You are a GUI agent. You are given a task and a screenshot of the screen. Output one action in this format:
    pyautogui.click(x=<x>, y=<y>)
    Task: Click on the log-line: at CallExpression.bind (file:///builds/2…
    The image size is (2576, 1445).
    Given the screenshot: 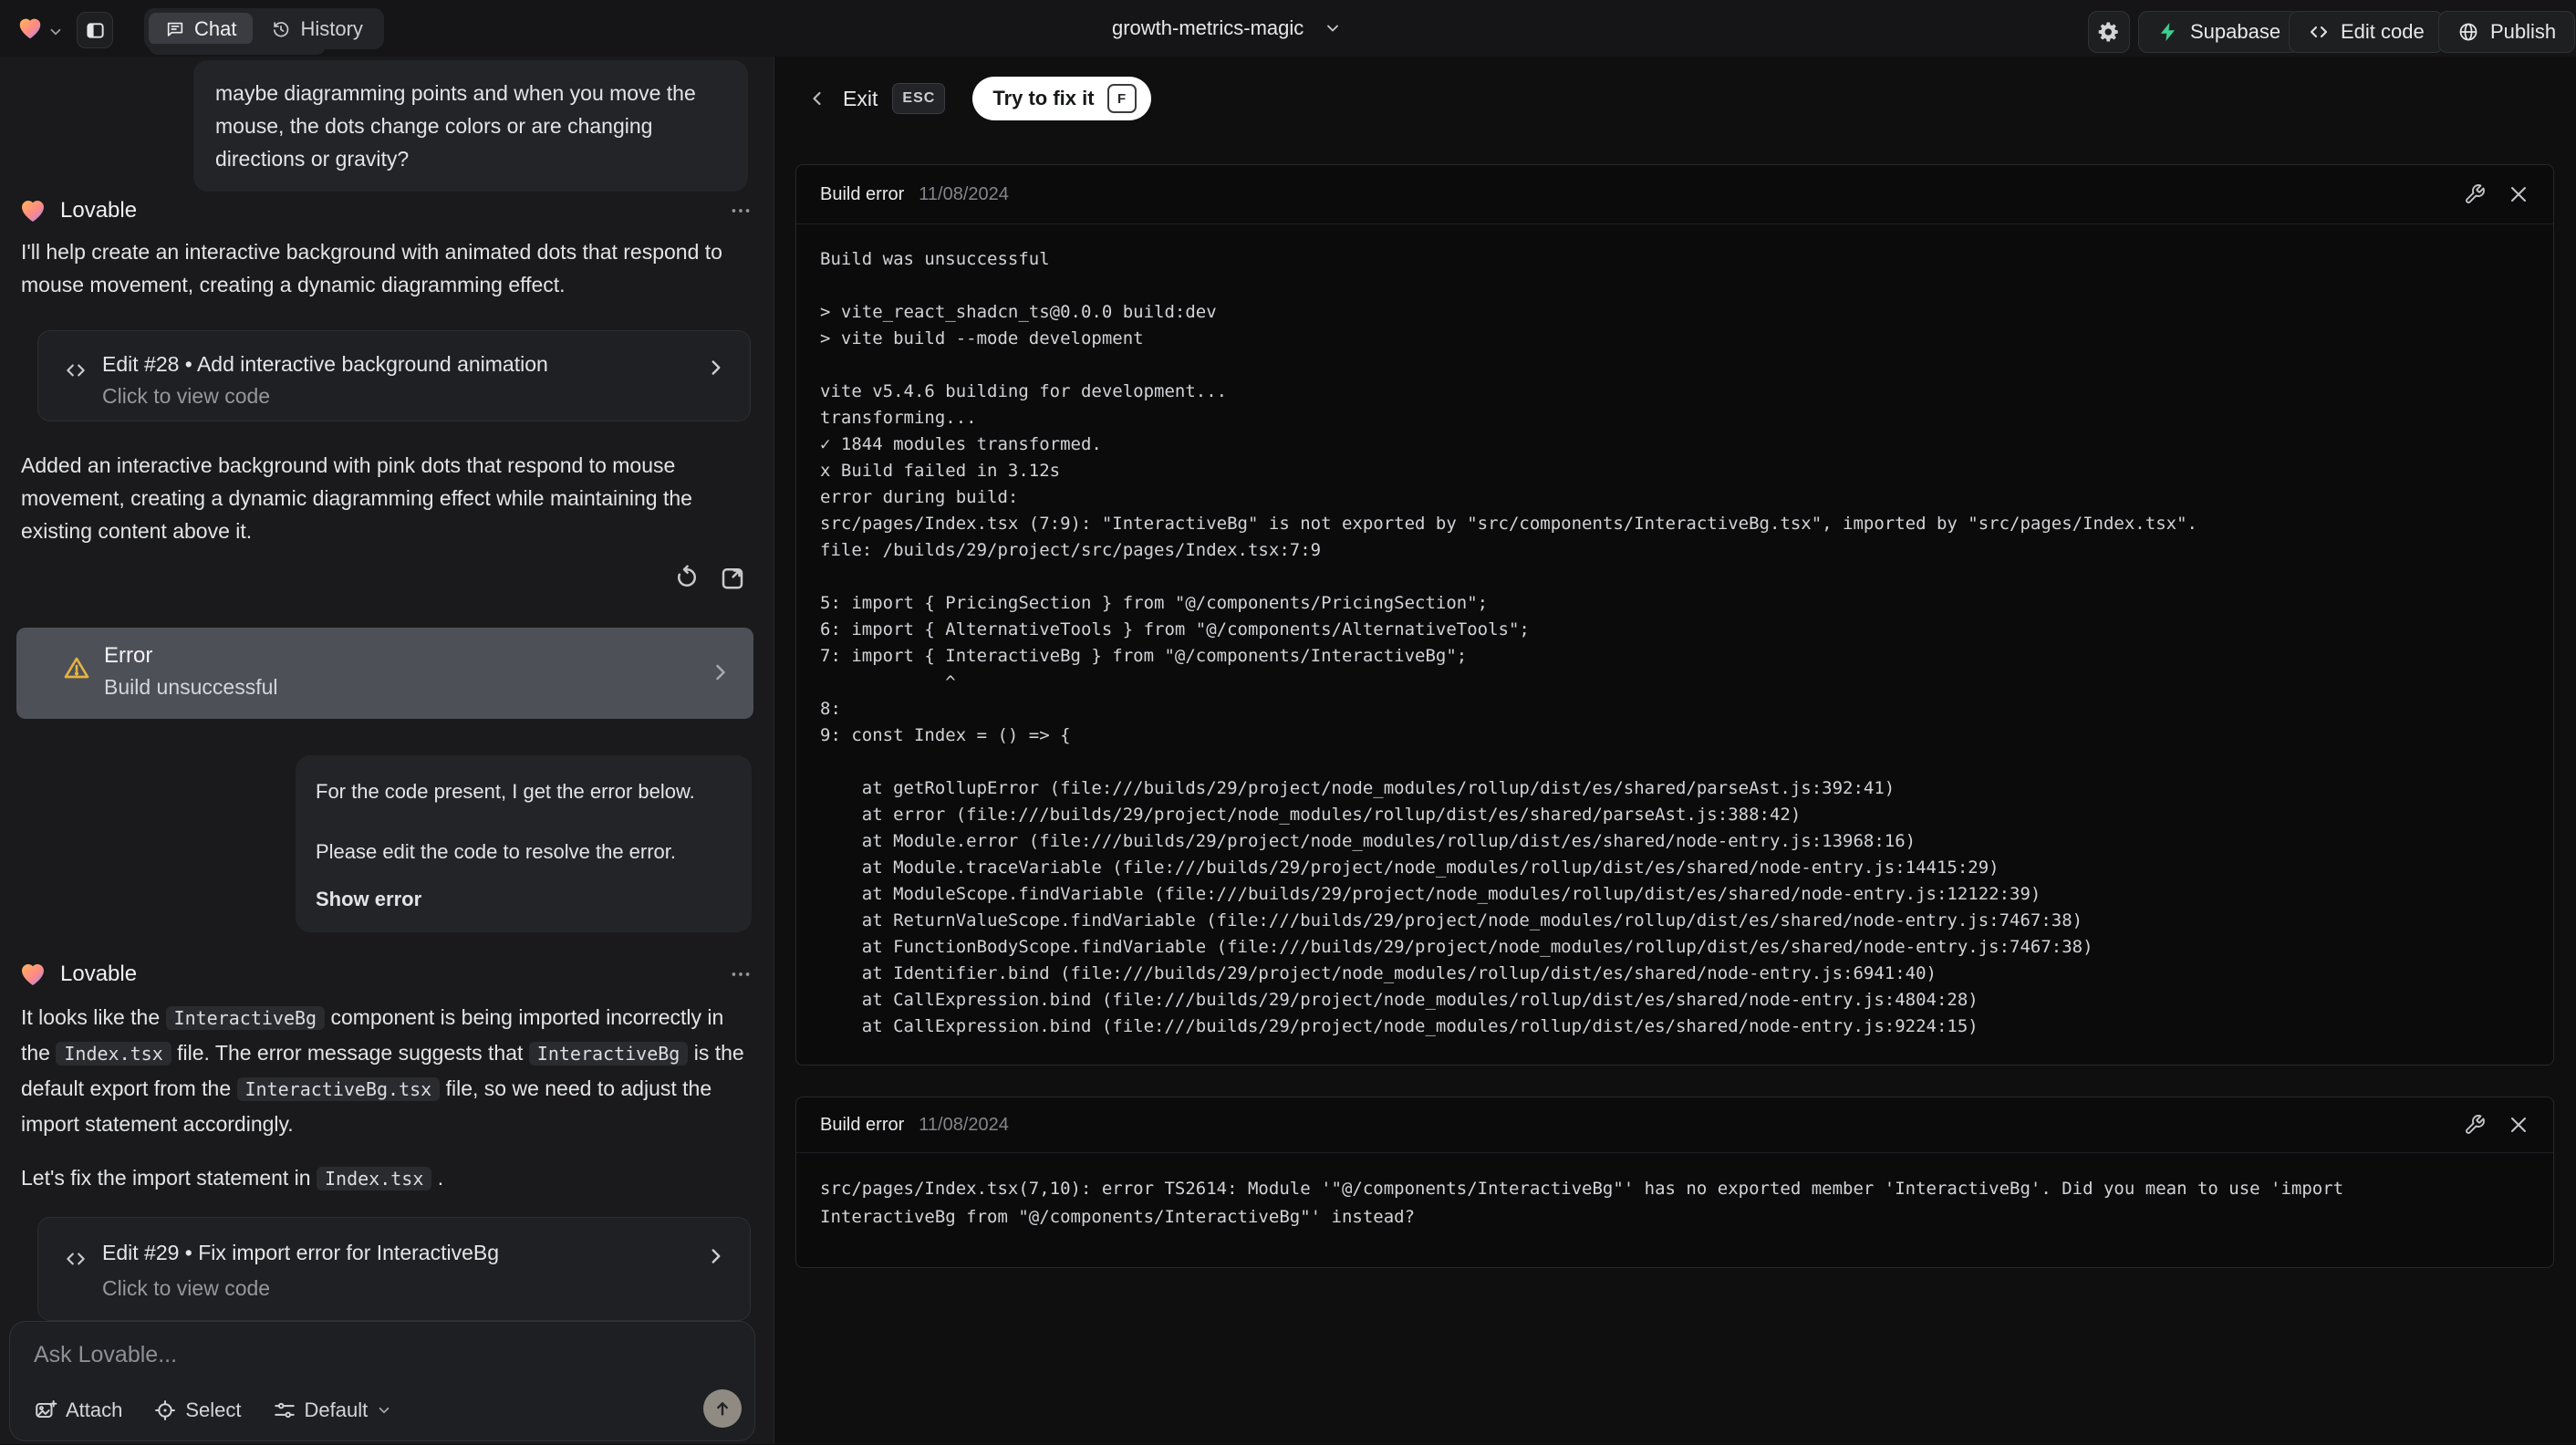 What is the action you would take?
    pyautogui.click(x=1399, y=1000)
    